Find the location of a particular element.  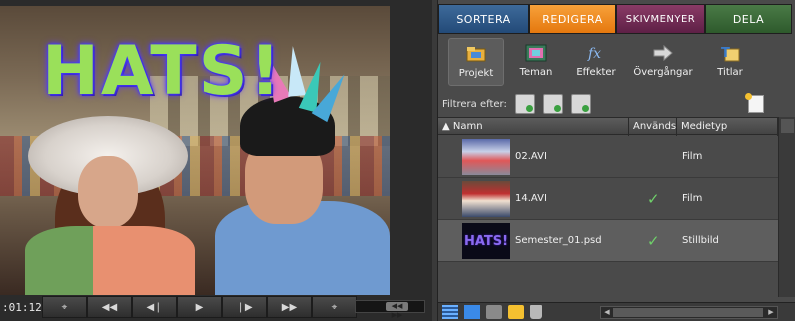

svg-text: fx is located at coordinates (594, 54).